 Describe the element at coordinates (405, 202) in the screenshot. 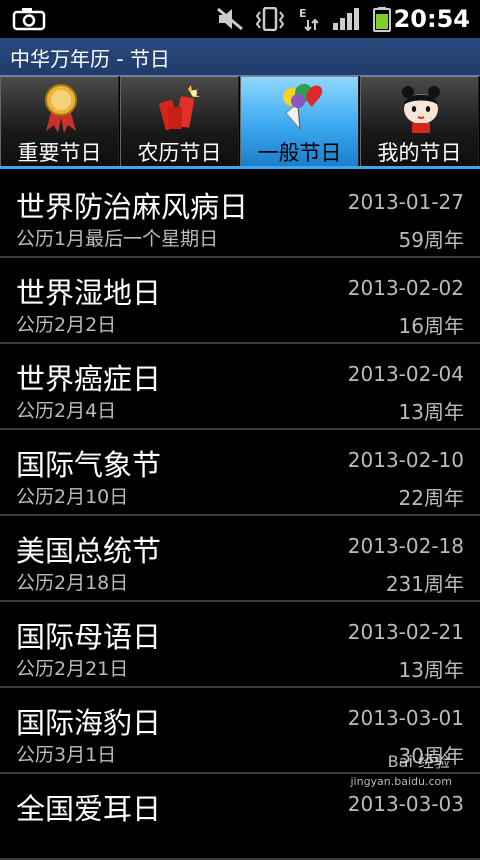

I see `festival-date: 2013-01-27` at that location.